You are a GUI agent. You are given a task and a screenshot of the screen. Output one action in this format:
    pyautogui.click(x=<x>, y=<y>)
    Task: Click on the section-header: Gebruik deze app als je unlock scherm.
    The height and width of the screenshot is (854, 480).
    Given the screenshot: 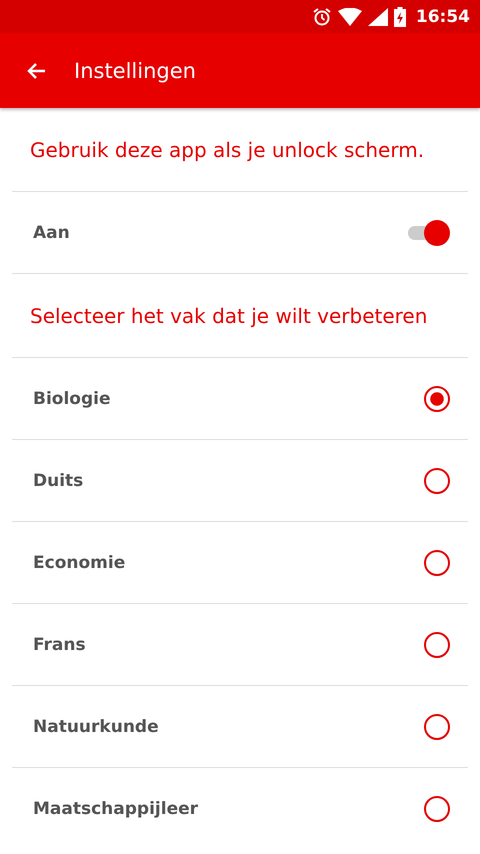 What is the action you would take?
    pyautogui.click(x=227, y=150)
    